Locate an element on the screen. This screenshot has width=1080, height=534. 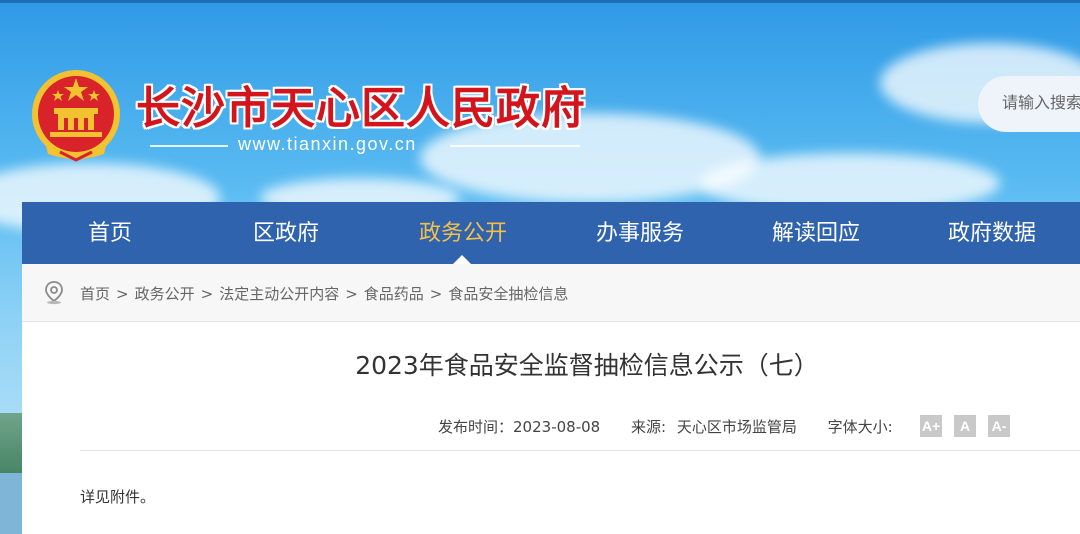
site-title: 长沙市天心区人民政府 is located at coordinates (361, 108).